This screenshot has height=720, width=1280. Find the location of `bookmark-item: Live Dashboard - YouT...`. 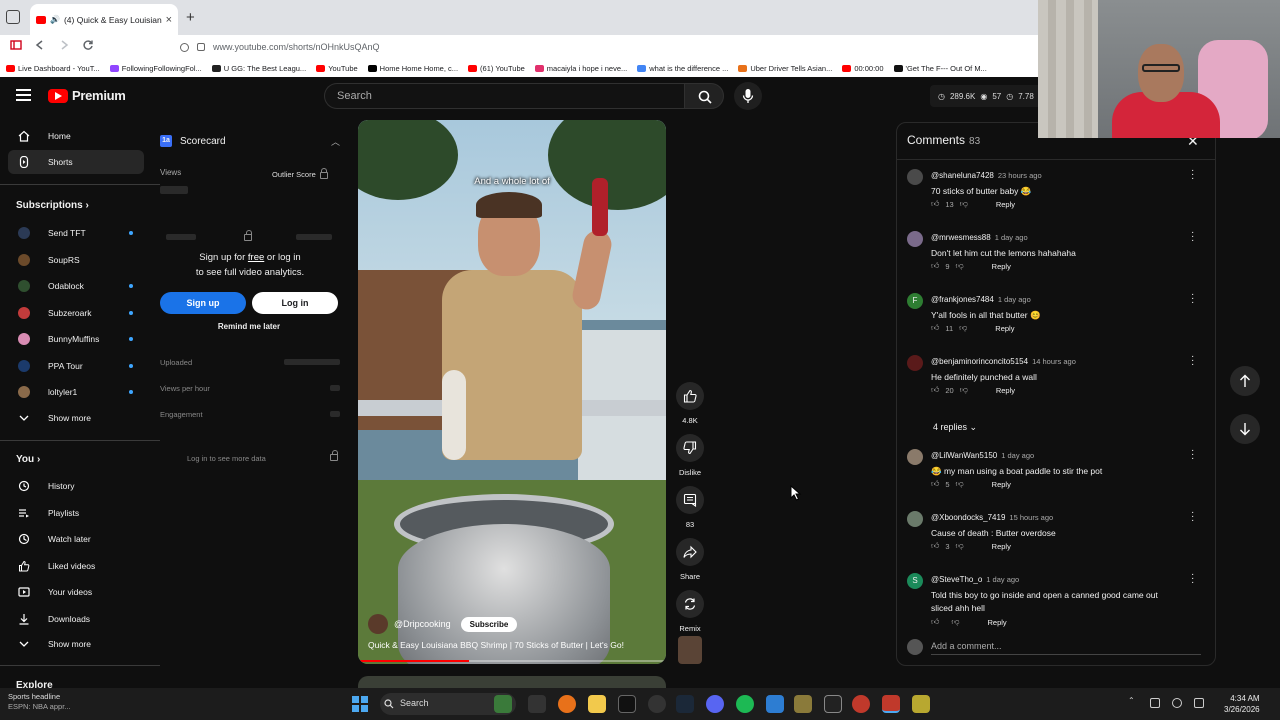

bookmark-item: Live Dashboard - YouT... is located at coordinates (53, 68).